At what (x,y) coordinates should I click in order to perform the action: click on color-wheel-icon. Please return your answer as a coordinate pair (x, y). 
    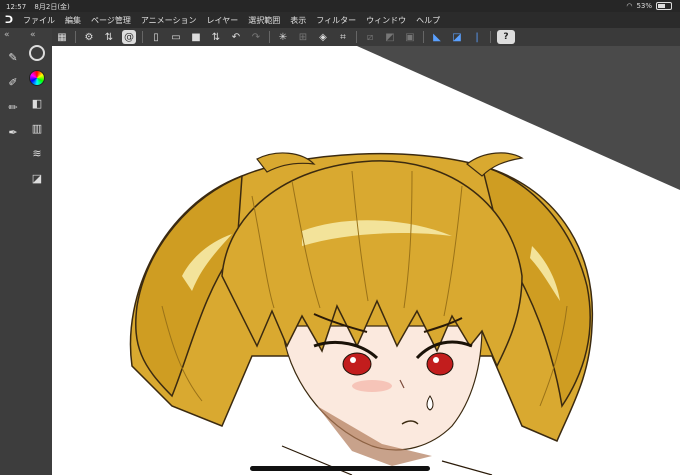
    Looking at the image, I should click on (37, 78).